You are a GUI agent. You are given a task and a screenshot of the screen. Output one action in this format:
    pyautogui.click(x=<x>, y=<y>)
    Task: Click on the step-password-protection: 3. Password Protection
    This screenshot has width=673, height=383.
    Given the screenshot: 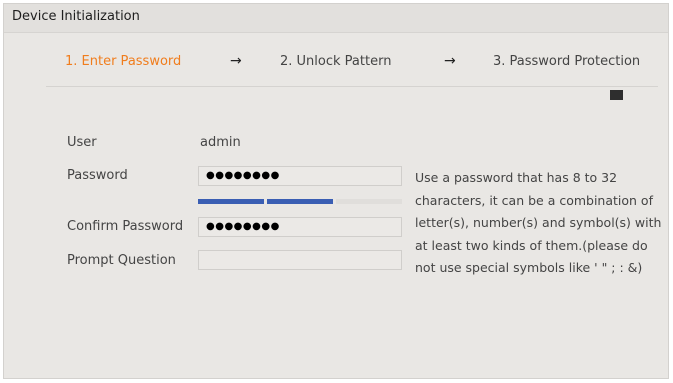 What is the action you would take?
    pyautogui.click(x=567, y=61)
    